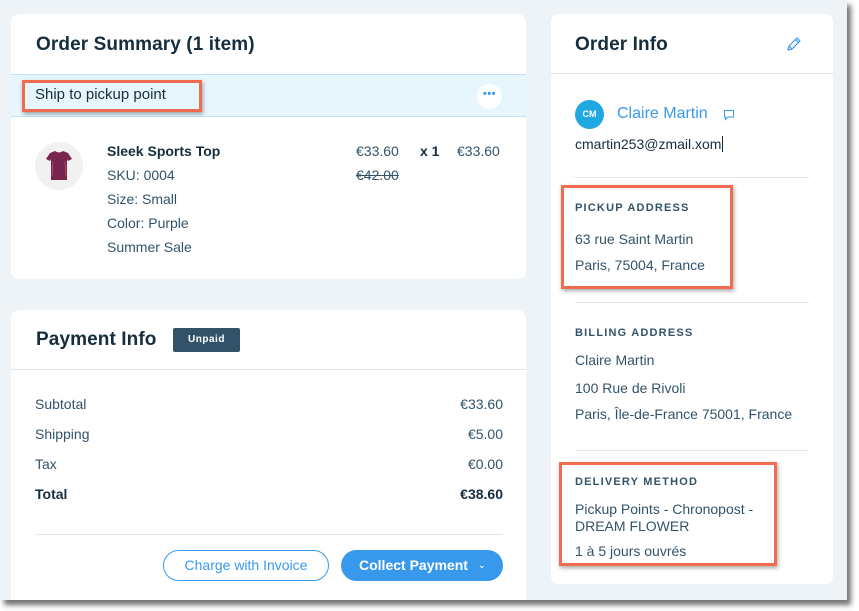  Describe the element at coordinates (481, 404) in the screenshot. I see `subtotal-value: €33.60` at that location.